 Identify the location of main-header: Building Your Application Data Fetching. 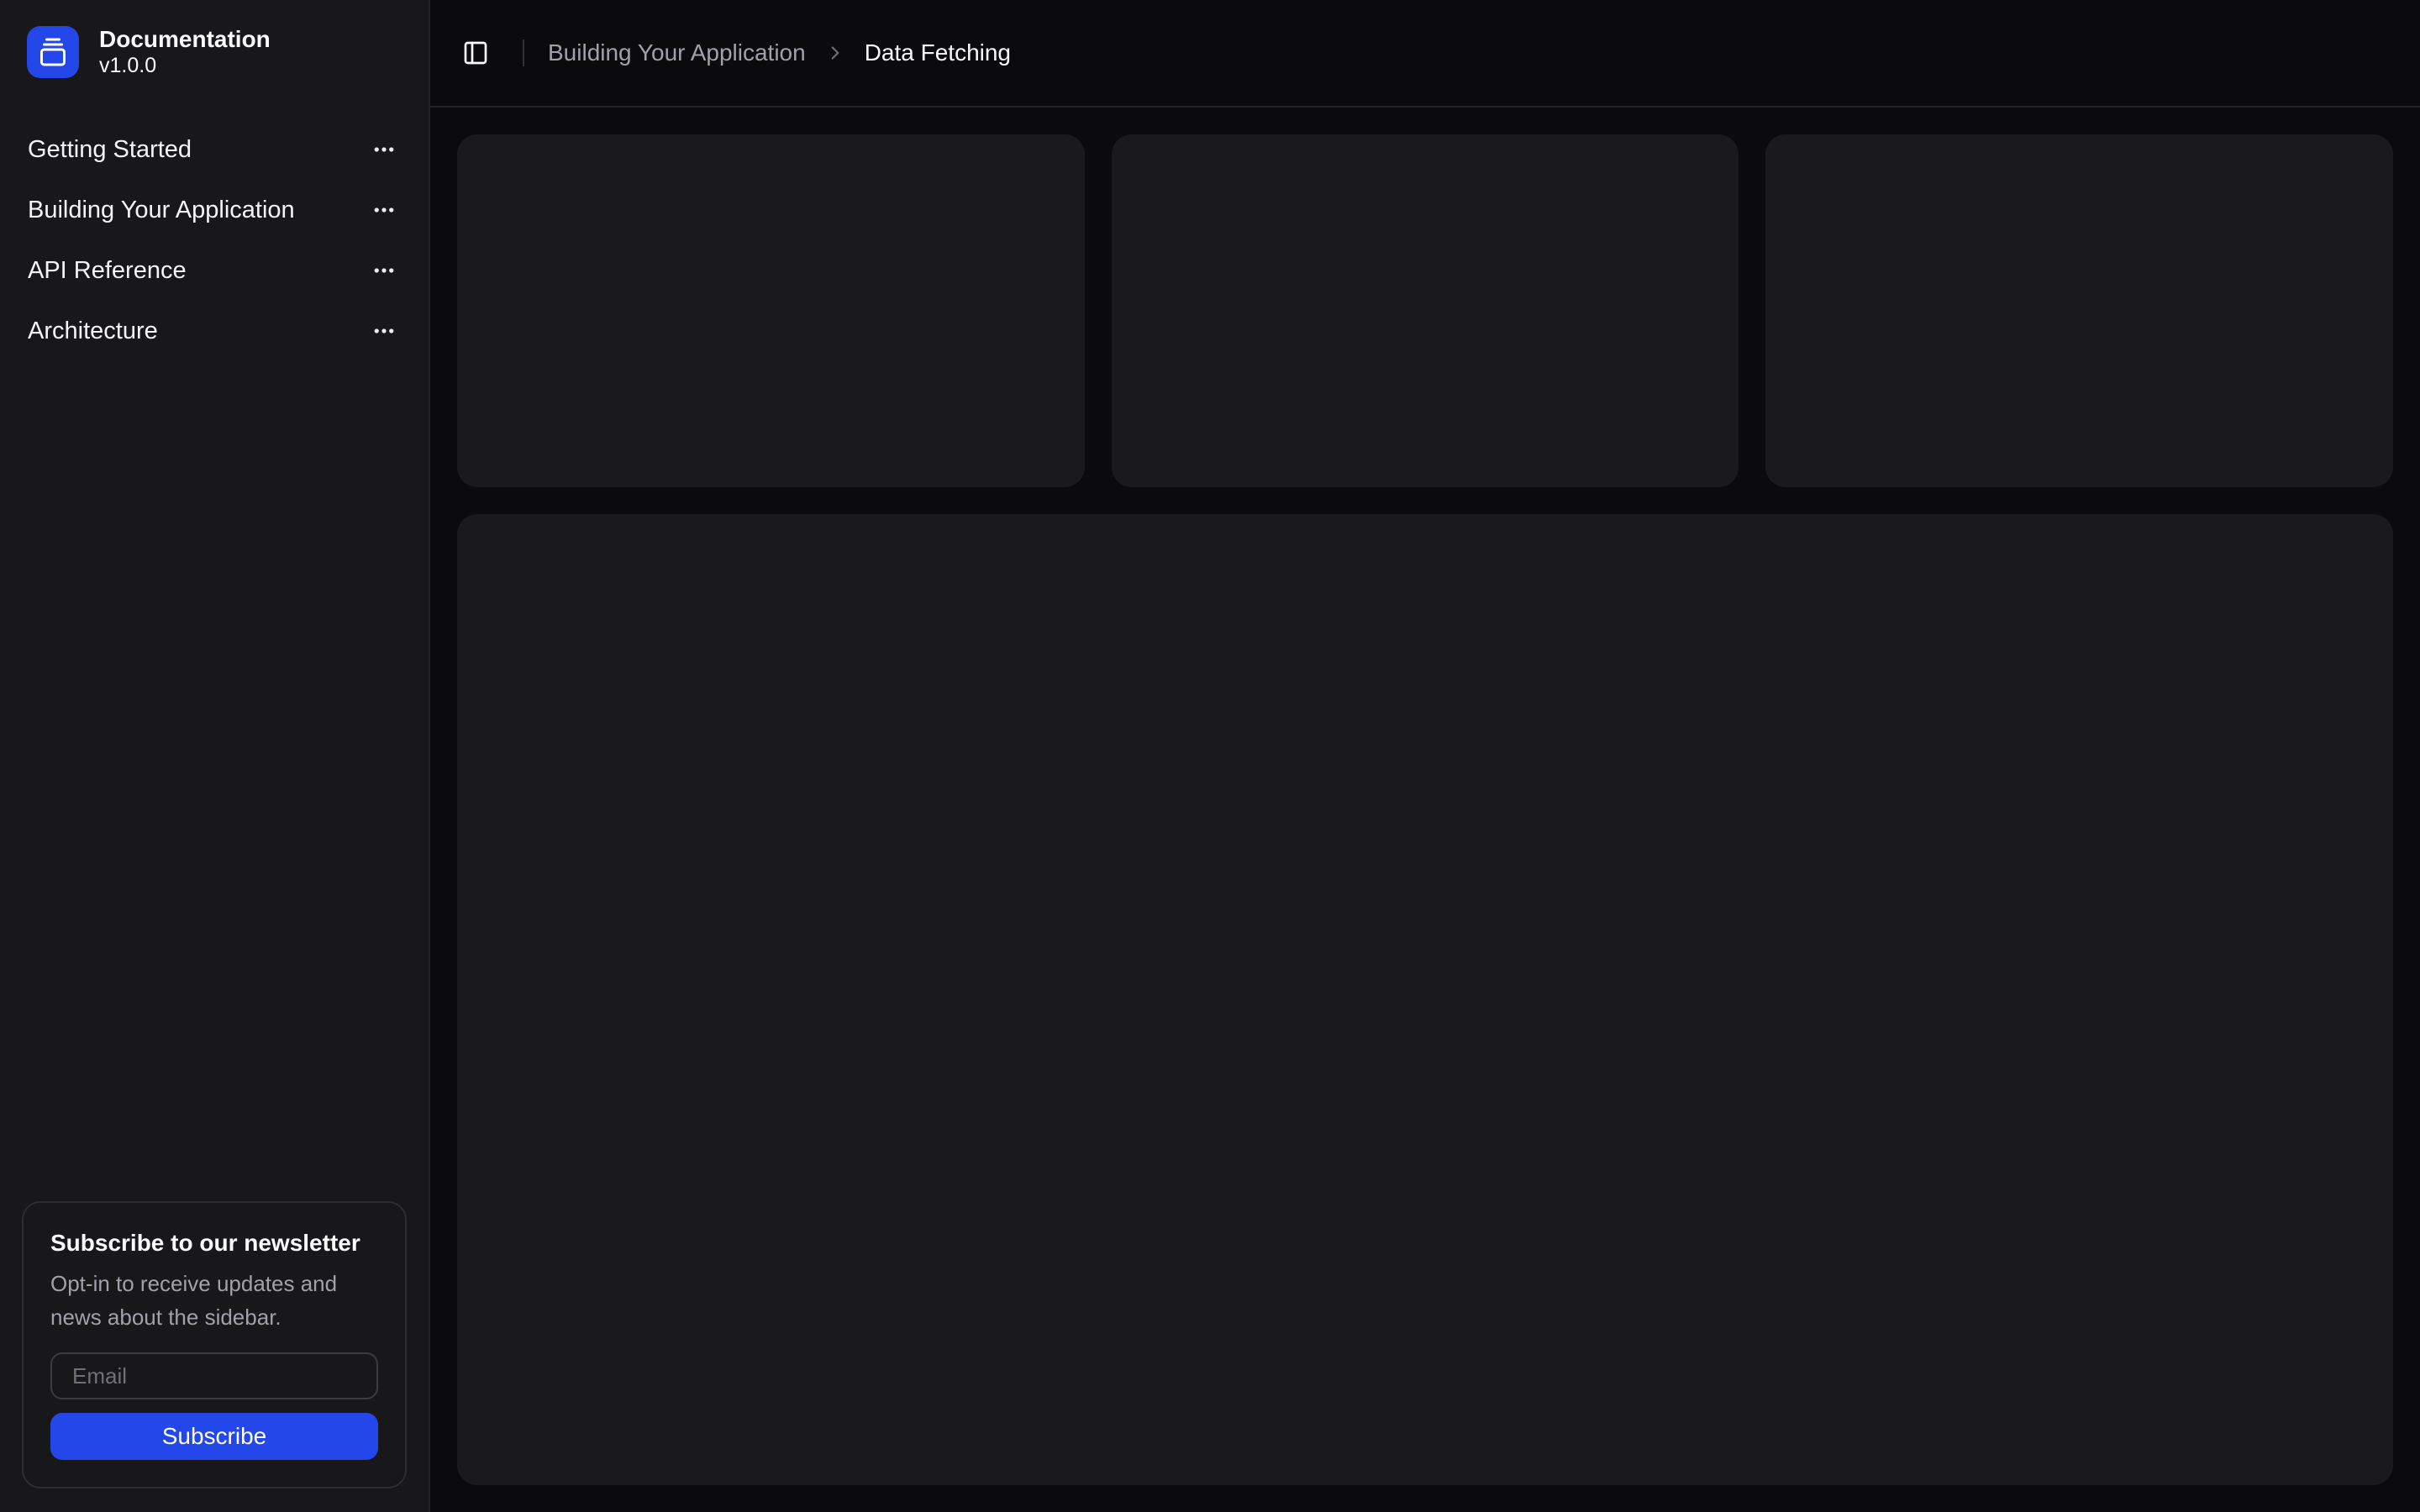
(1425, 54).